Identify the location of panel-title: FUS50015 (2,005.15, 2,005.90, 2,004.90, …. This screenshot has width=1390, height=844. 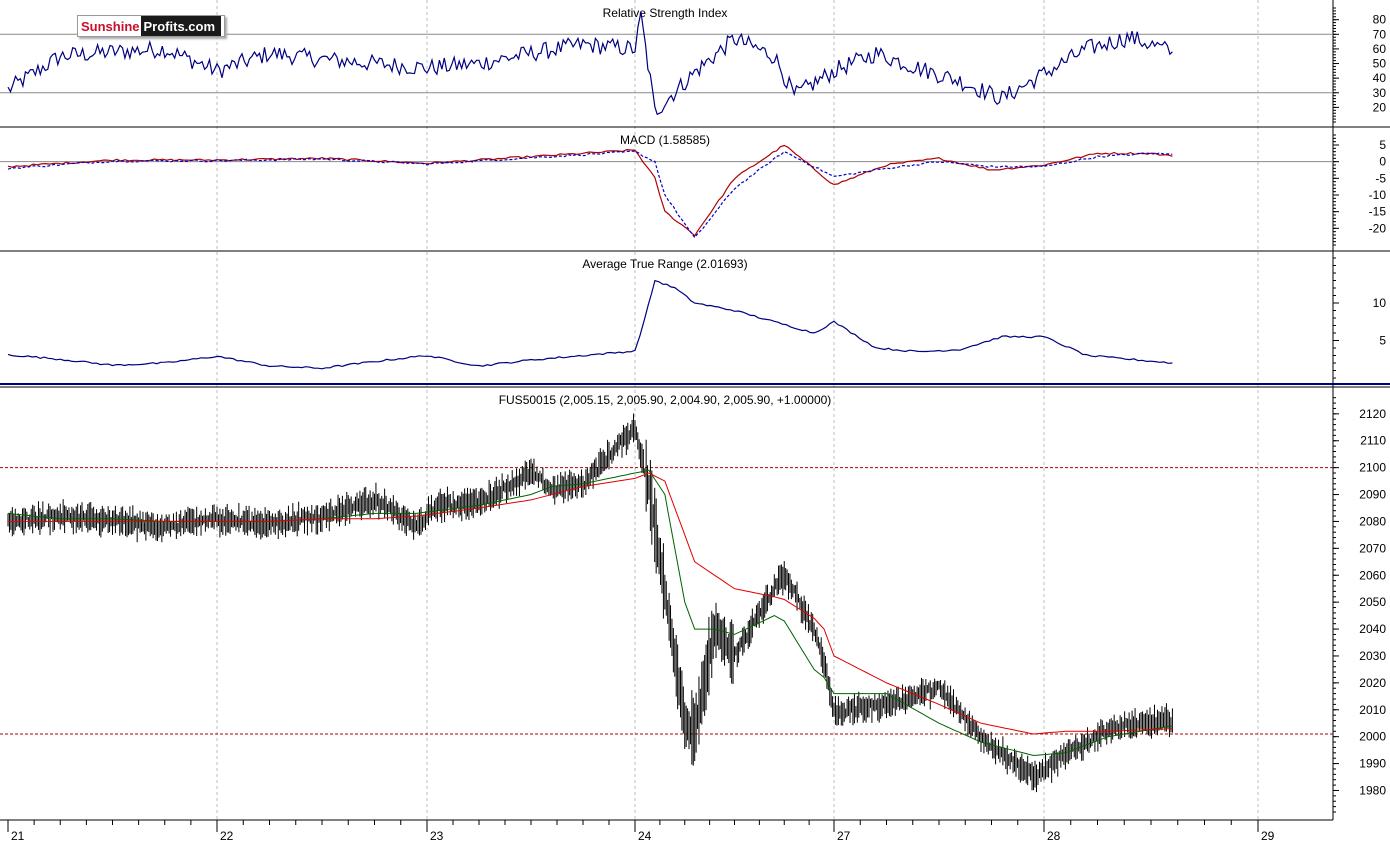
(665, 400).